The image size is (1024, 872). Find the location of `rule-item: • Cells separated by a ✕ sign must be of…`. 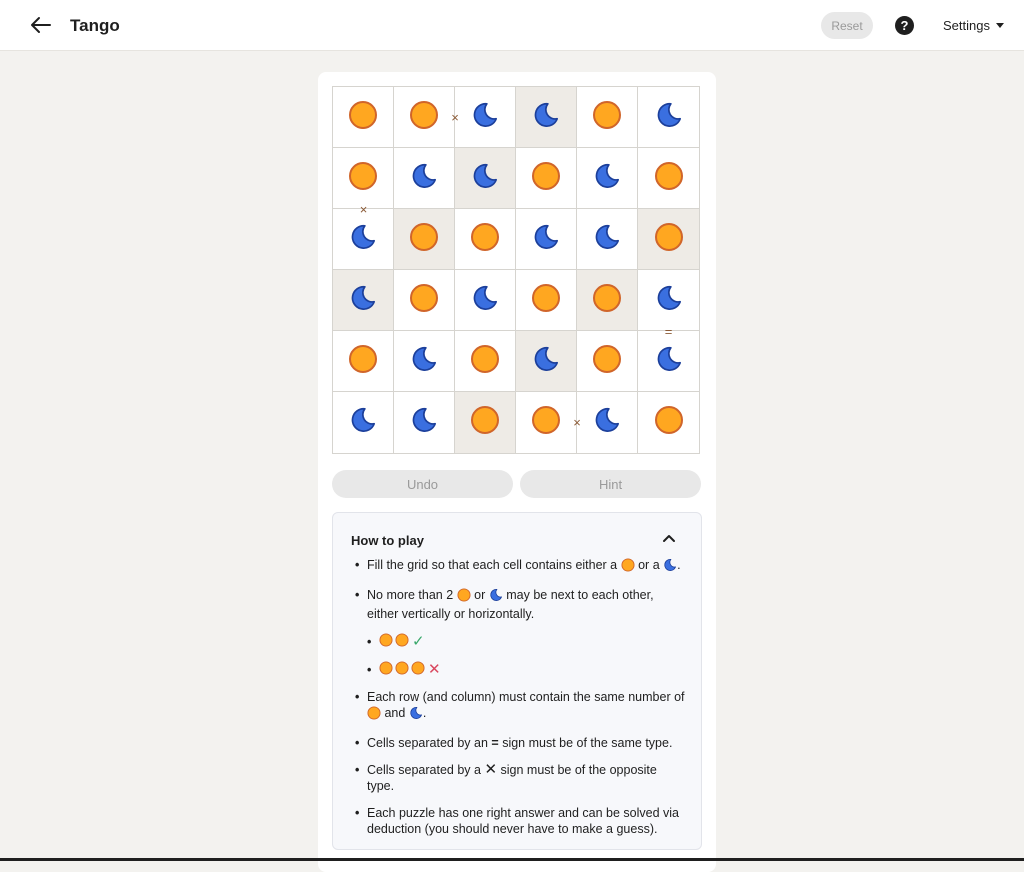

rule-item: • Cells separated by a ✕ sign must be of… is located at coordinates (506, 777).